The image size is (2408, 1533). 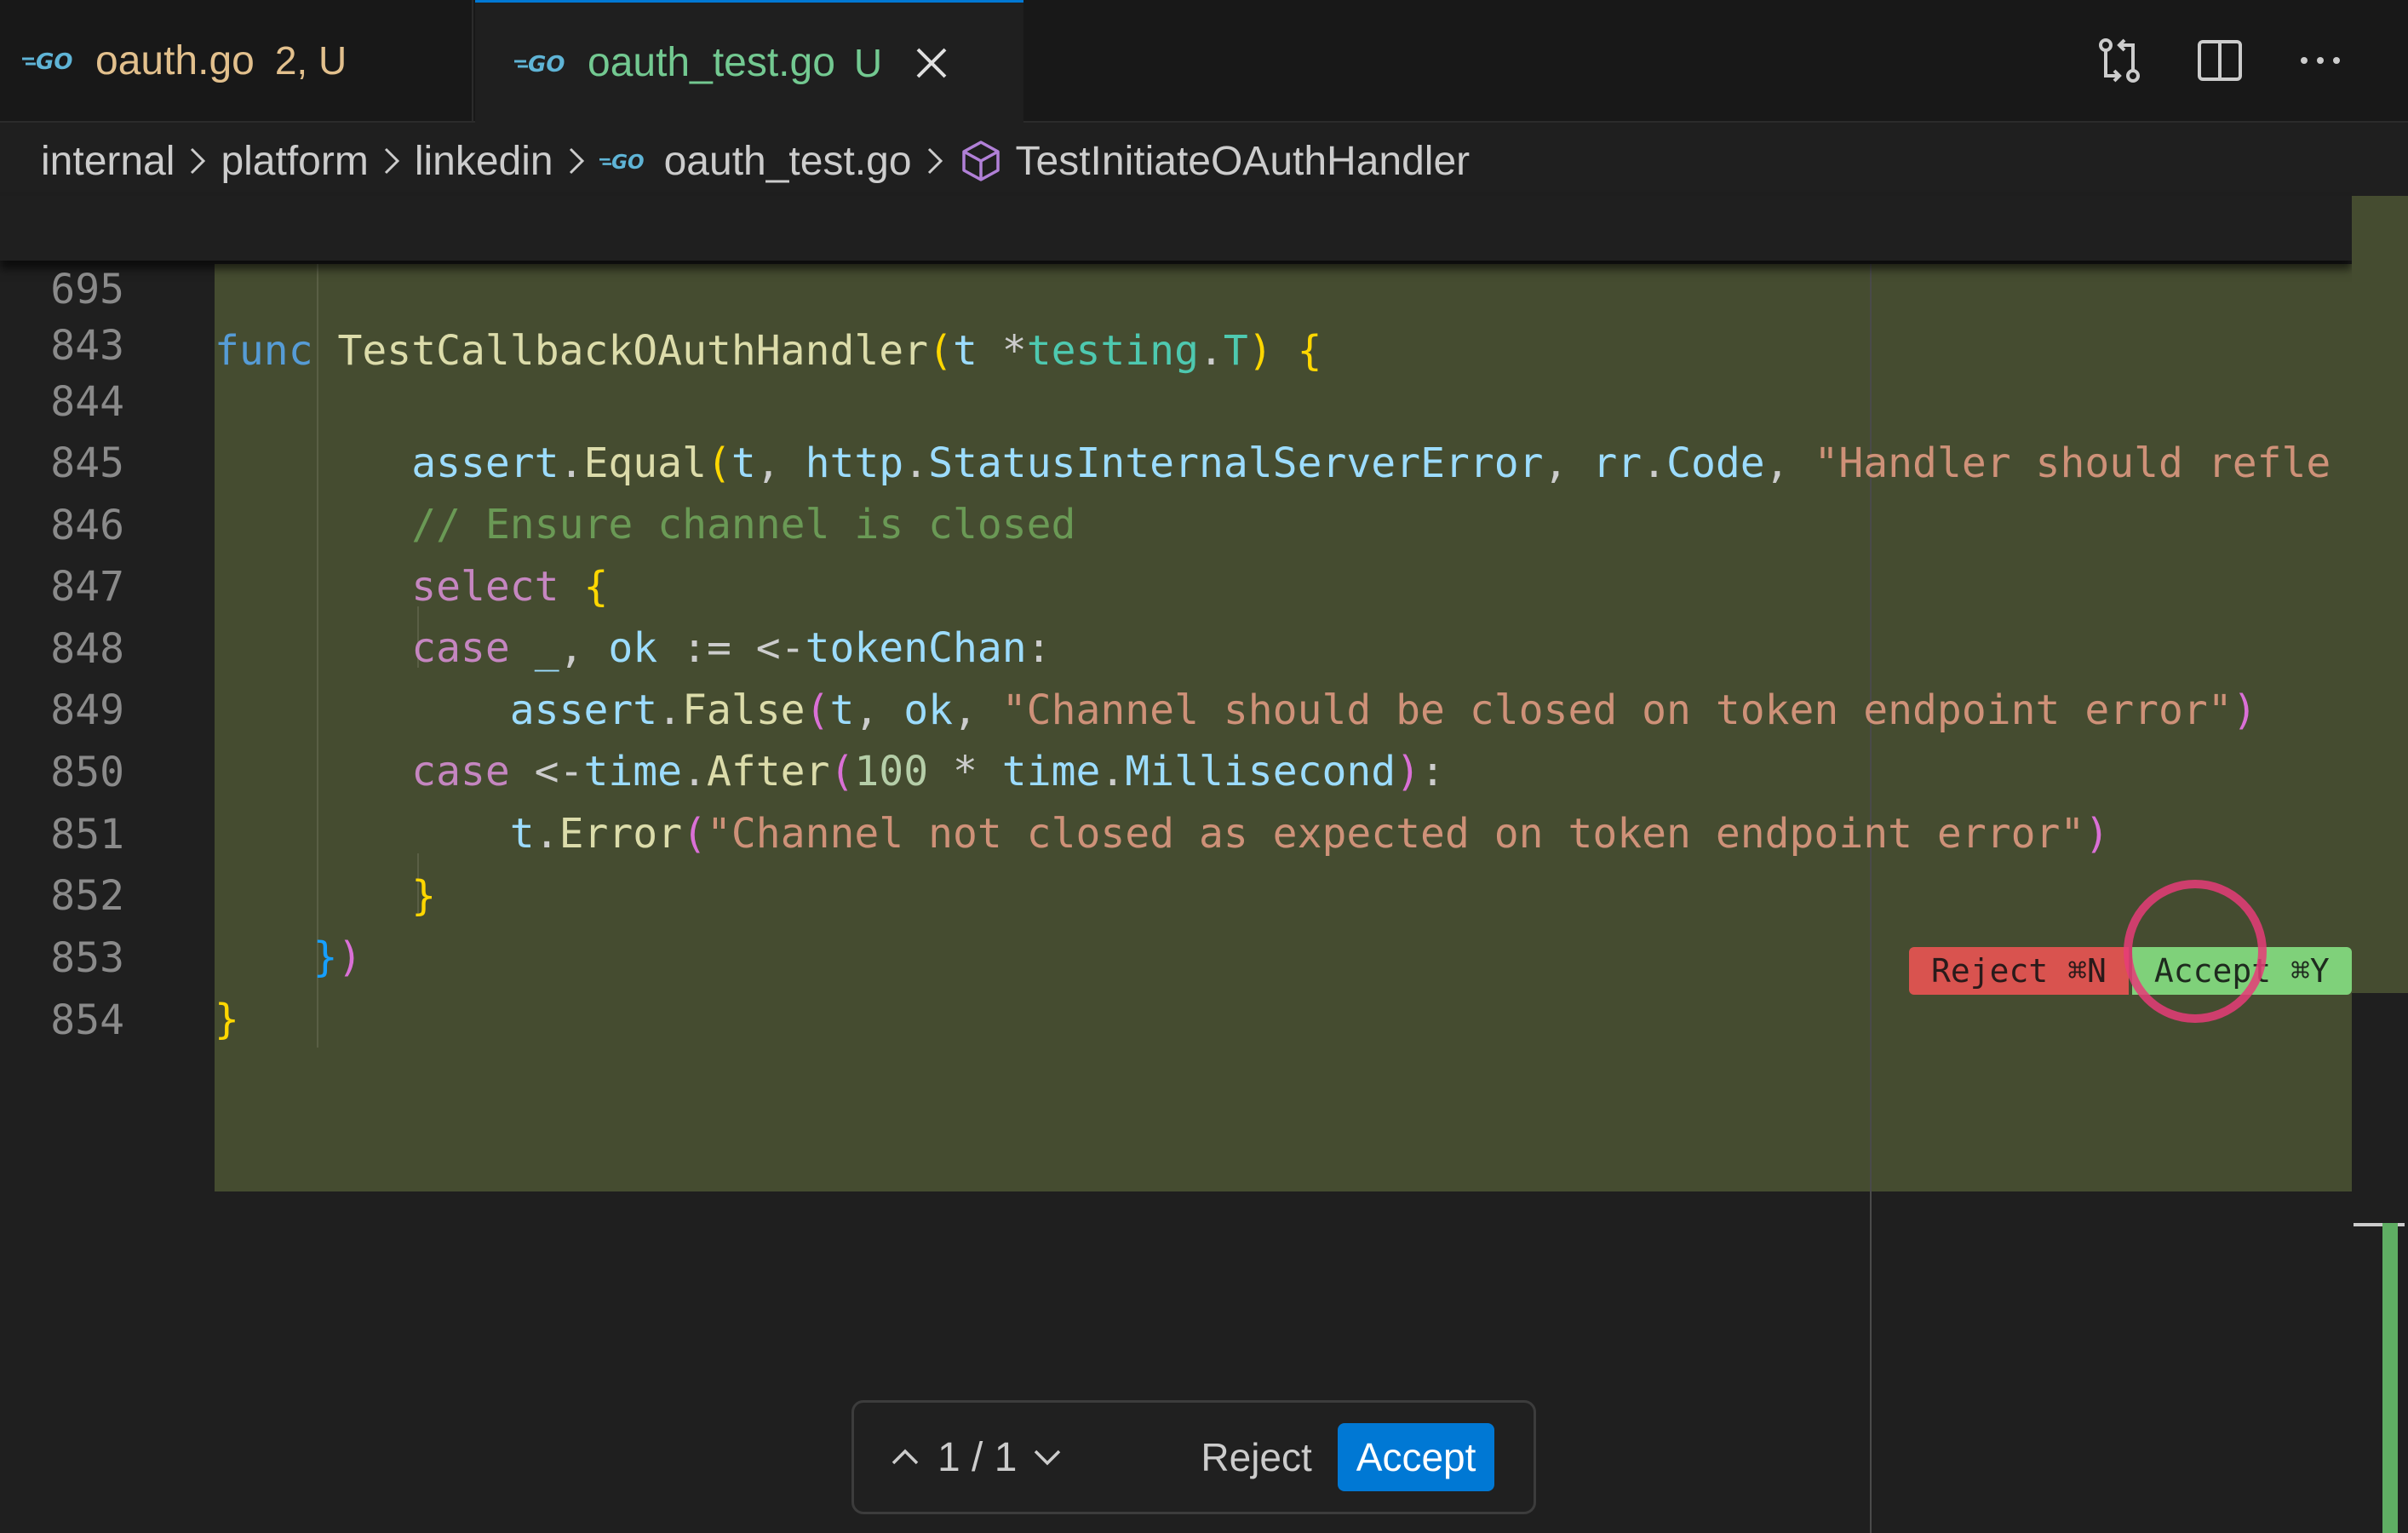 I want to click on symbol-method-icon, so click(x=981, y=161).